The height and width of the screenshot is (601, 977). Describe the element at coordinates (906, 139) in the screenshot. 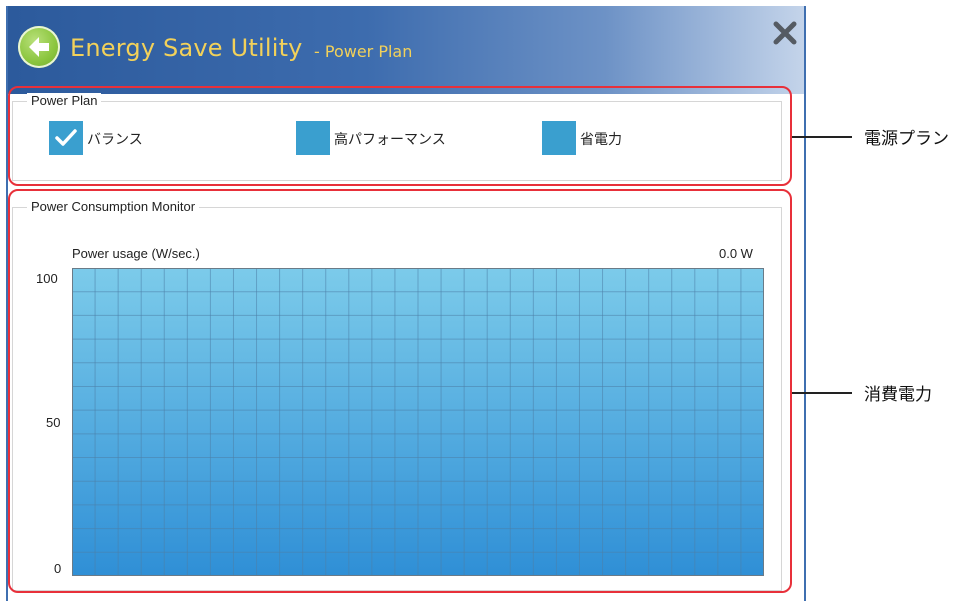

I see `callout-power-plan: 電源プラン` at that location.